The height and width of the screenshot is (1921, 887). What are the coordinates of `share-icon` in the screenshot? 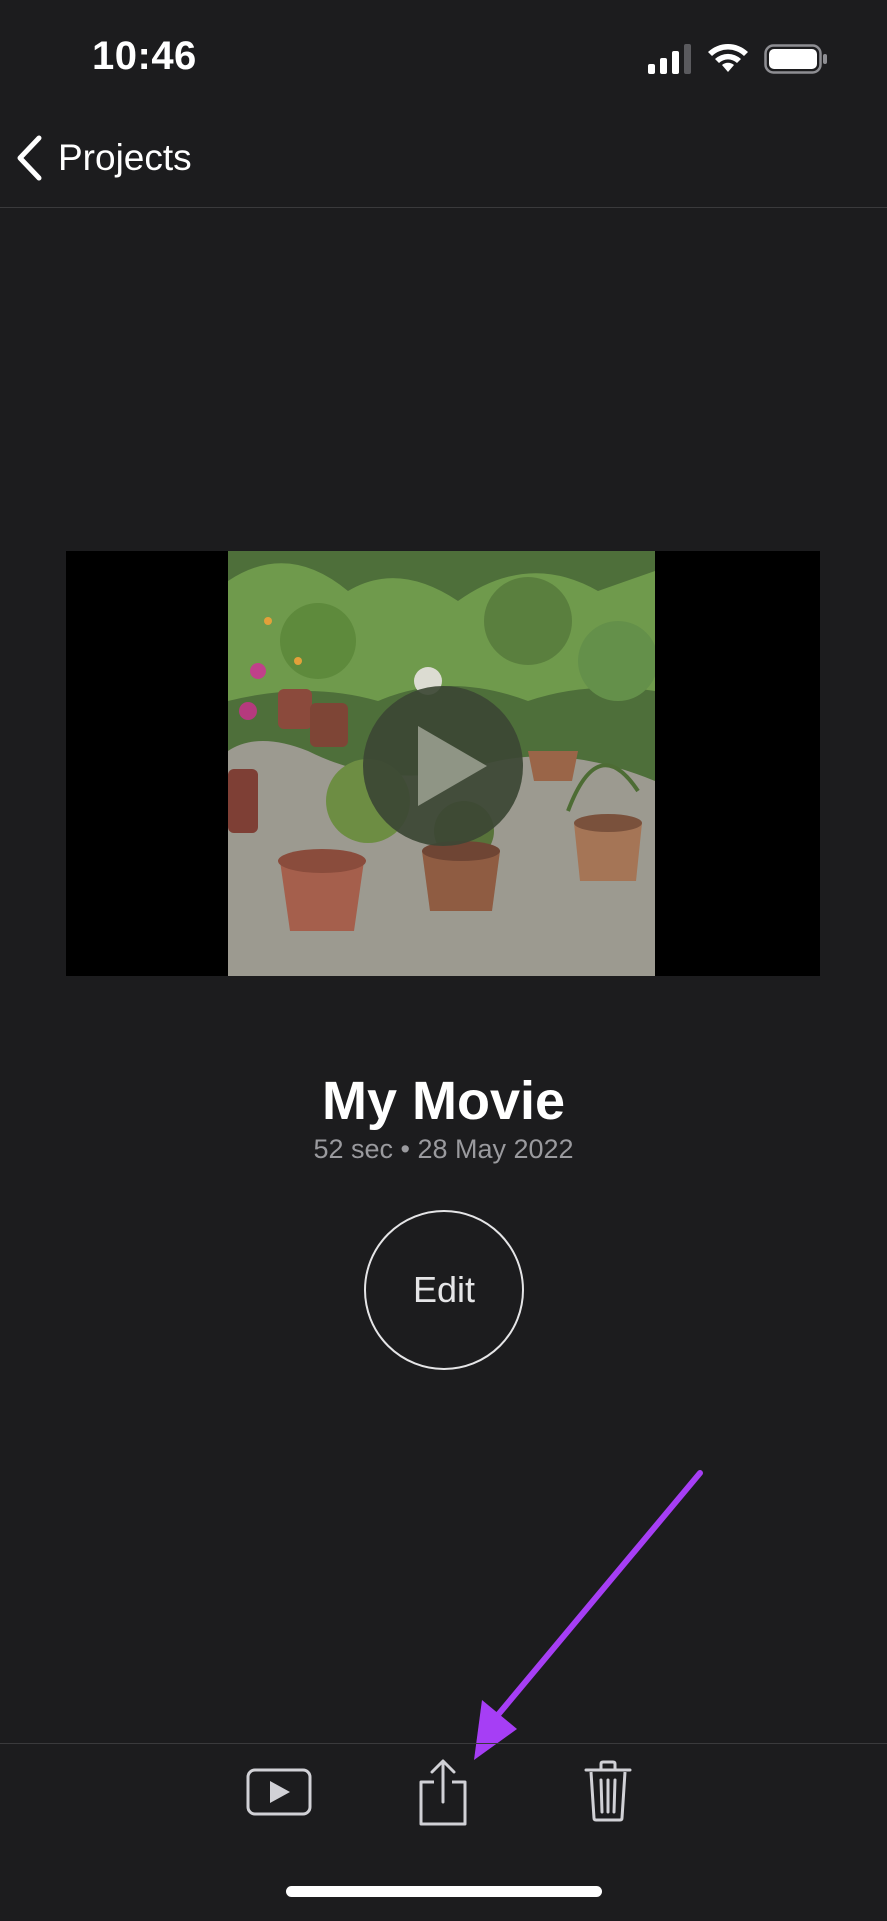 It's located at (443, 1793).